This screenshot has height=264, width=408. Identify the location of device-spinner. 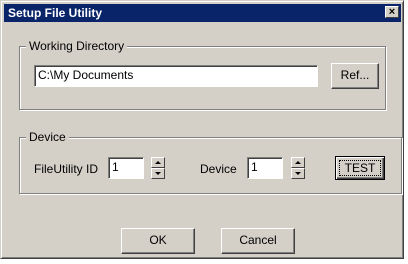
(298, 168).